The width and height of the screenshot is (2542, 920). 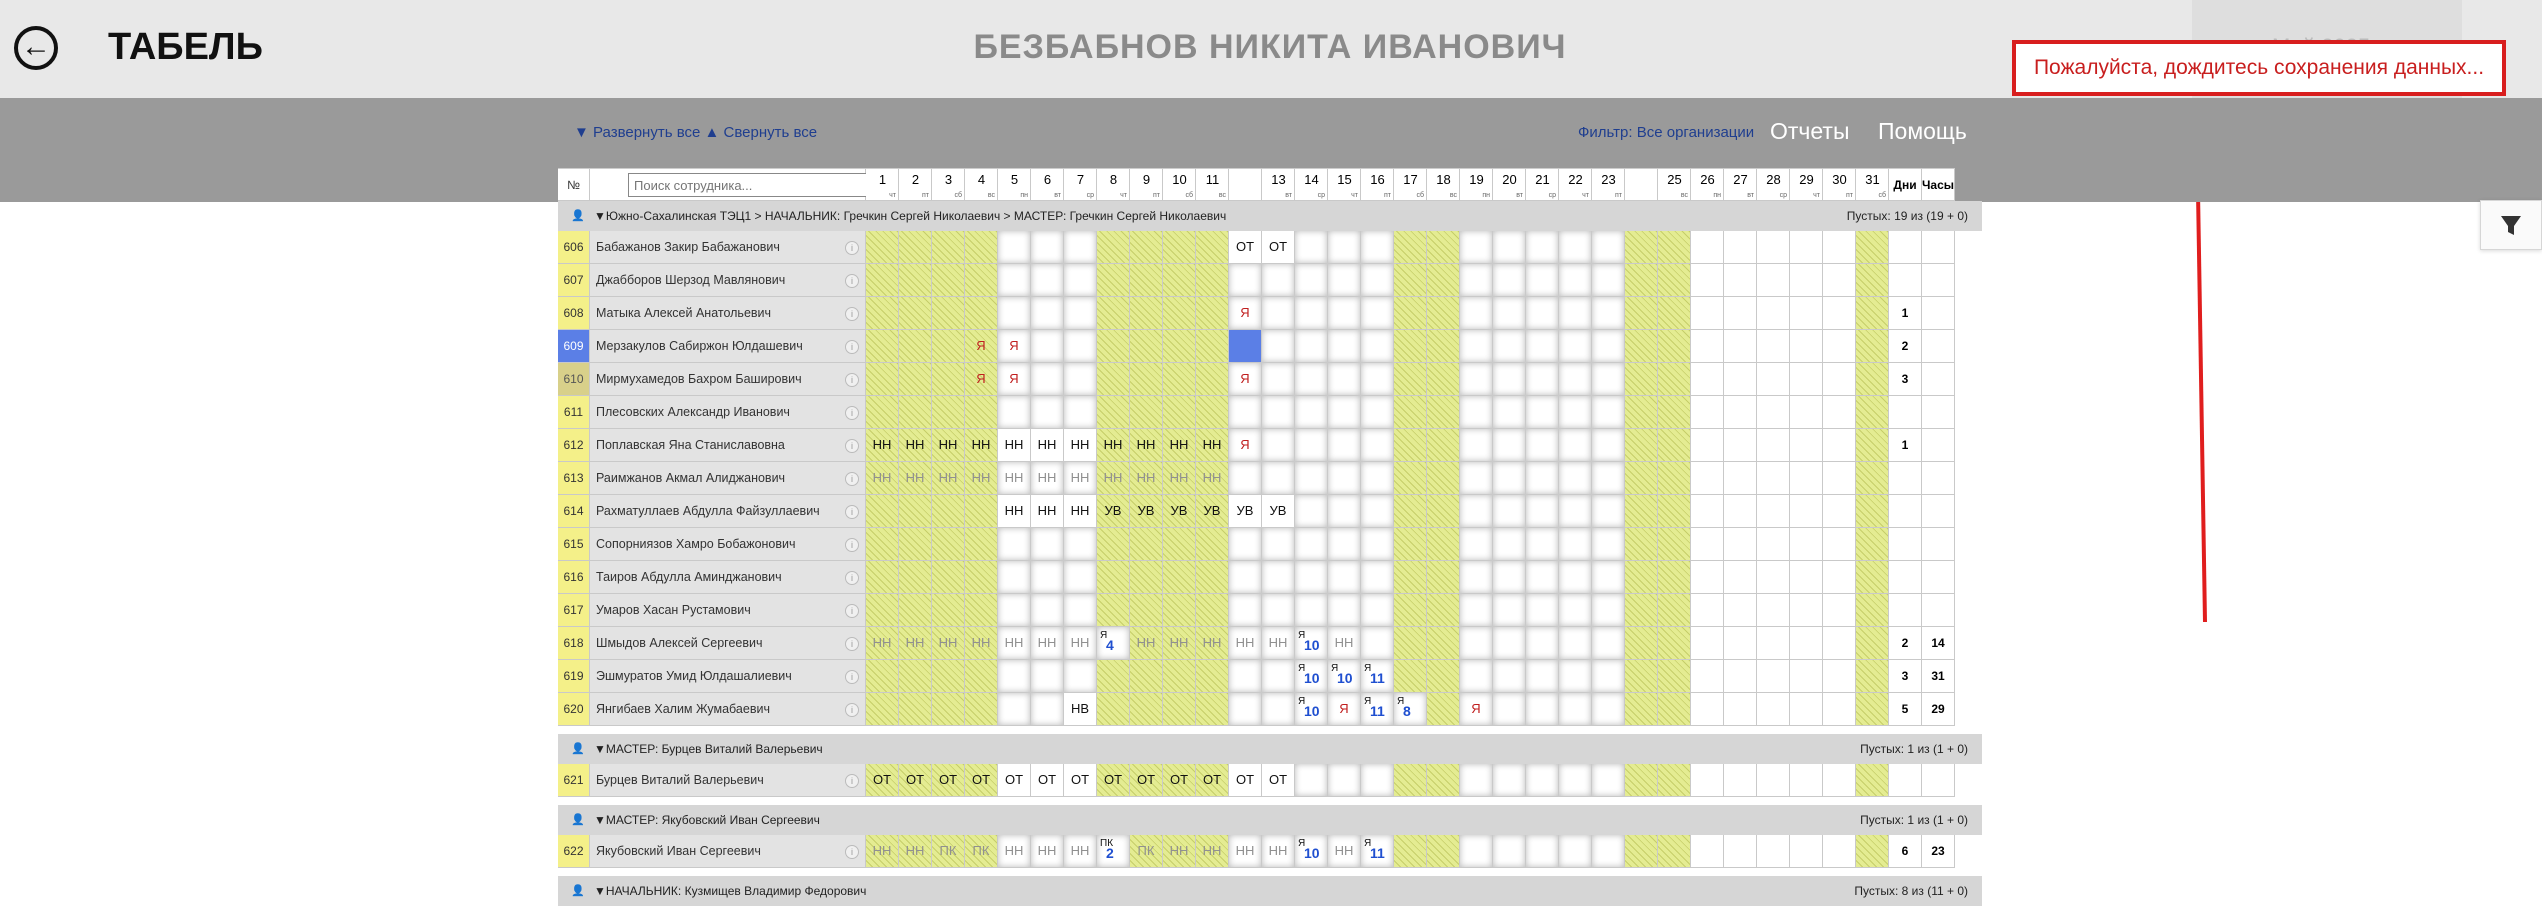 What do you see at coordinates (1278, 184) in the screenshot?
I see `day-header: 13 вт` at bounding box center [1278, 184].